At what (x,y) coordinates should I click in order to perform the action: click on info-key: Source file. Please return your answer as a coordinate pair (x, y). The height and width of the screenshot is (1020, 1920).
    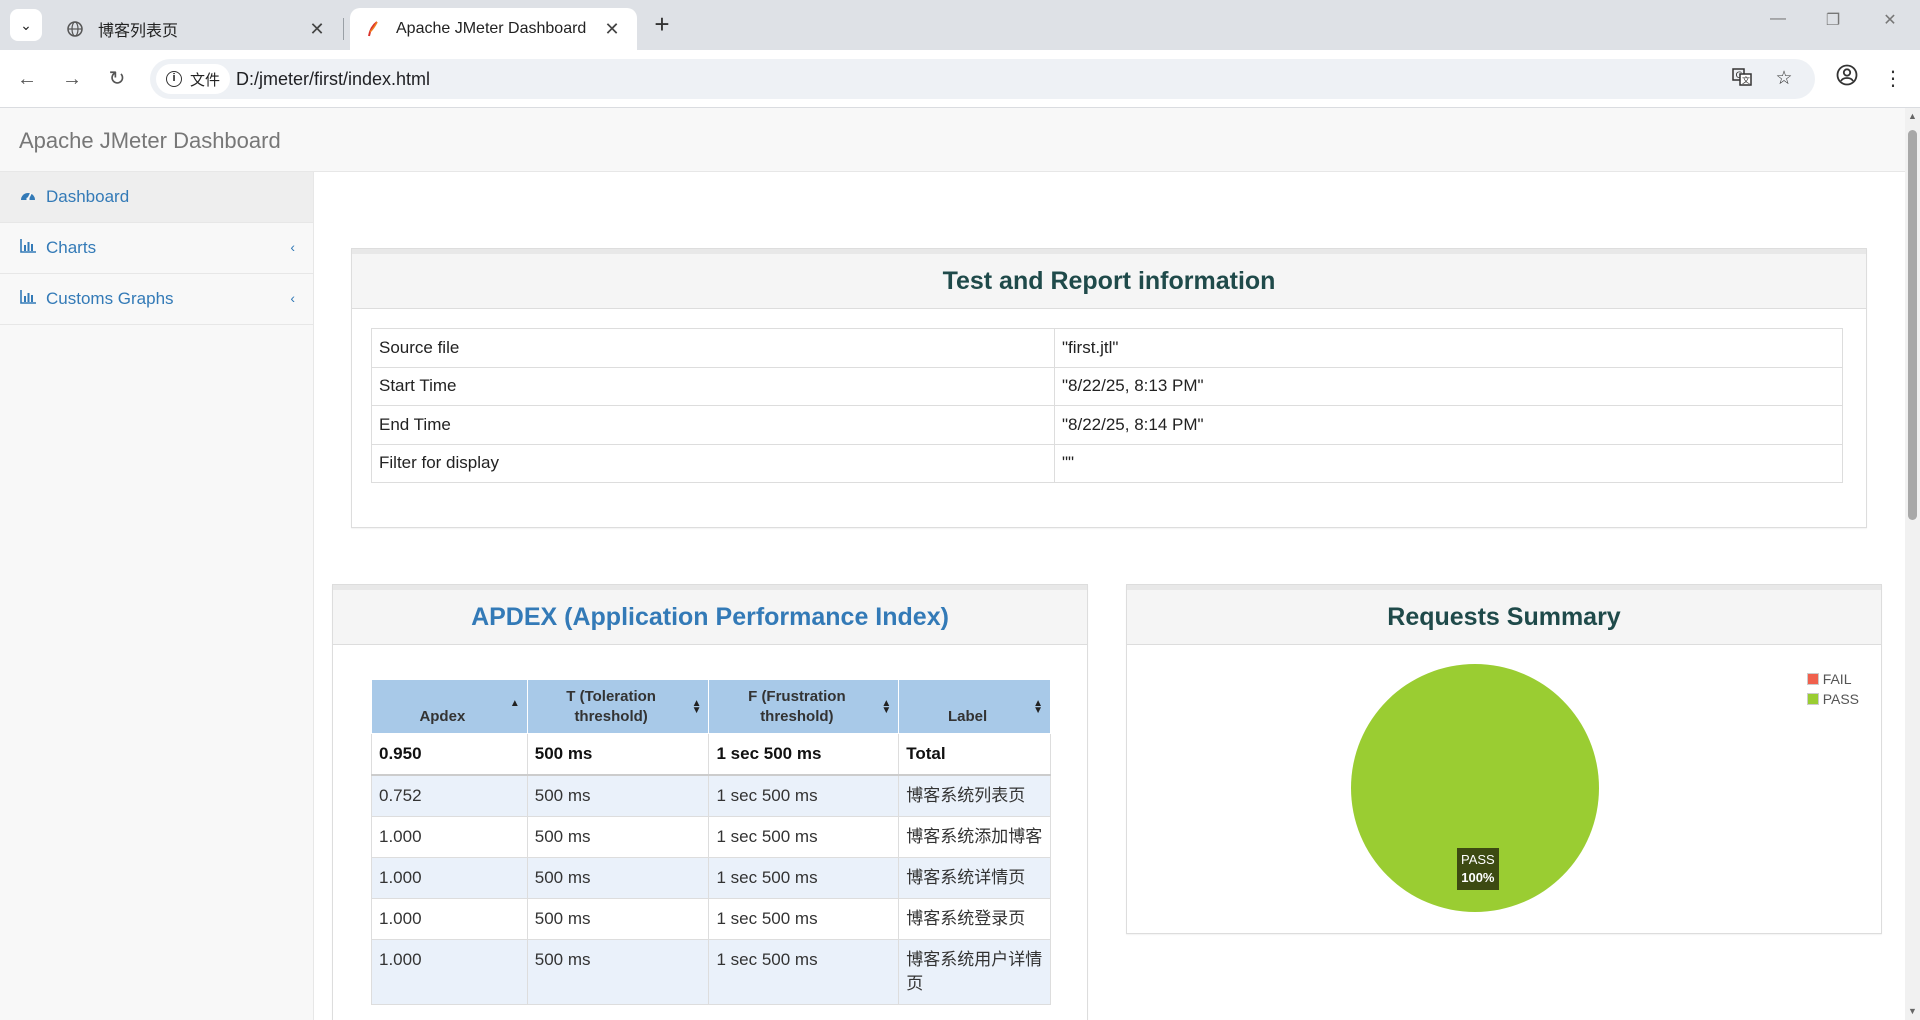
    Looking at the image, I should click on (713, 348).